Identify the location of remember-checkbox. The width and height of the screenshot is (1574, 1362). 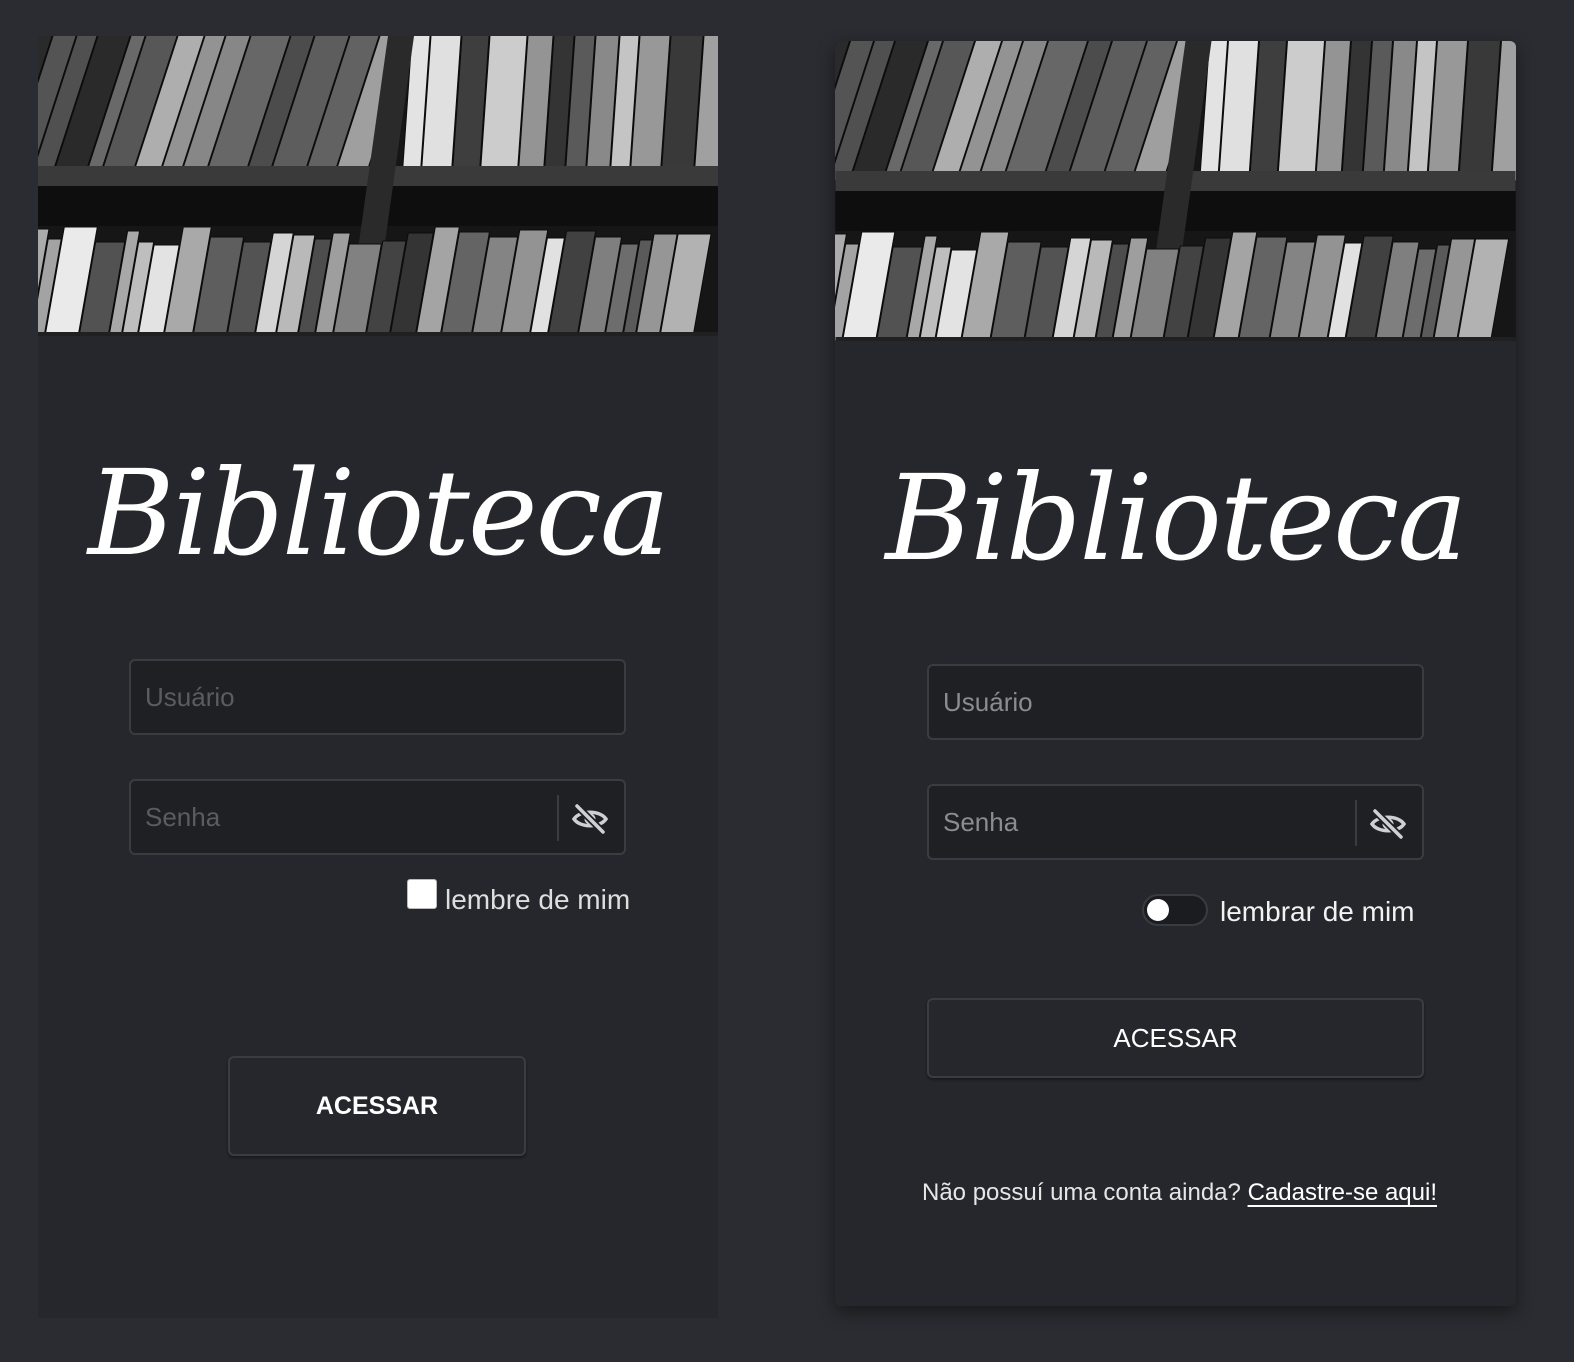
(422, 894).